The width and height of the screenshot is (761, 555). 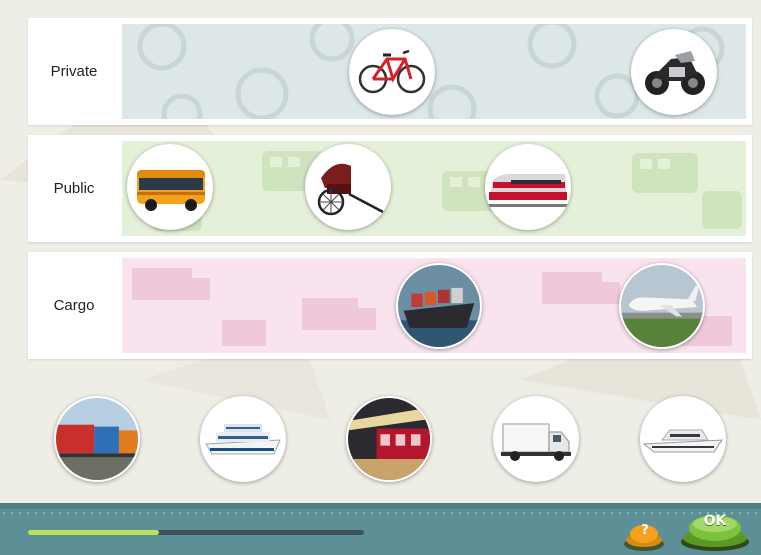 I want to click on freight-train-icon, so click(x=97, y=439).